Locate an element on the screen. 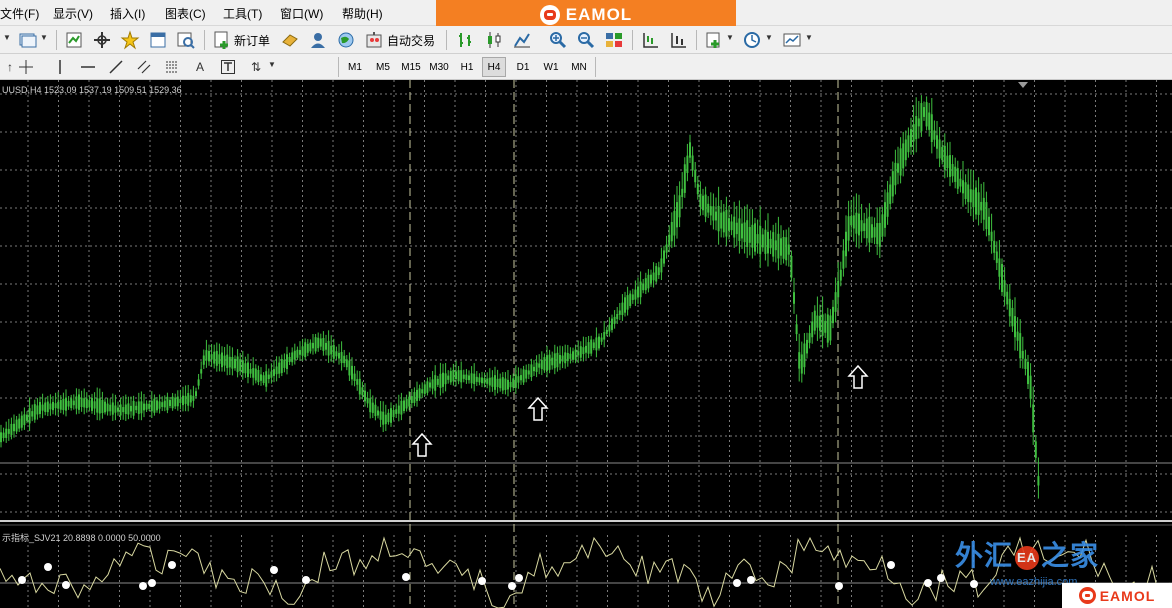  trendline-icon is located at coordinates (116, 67).